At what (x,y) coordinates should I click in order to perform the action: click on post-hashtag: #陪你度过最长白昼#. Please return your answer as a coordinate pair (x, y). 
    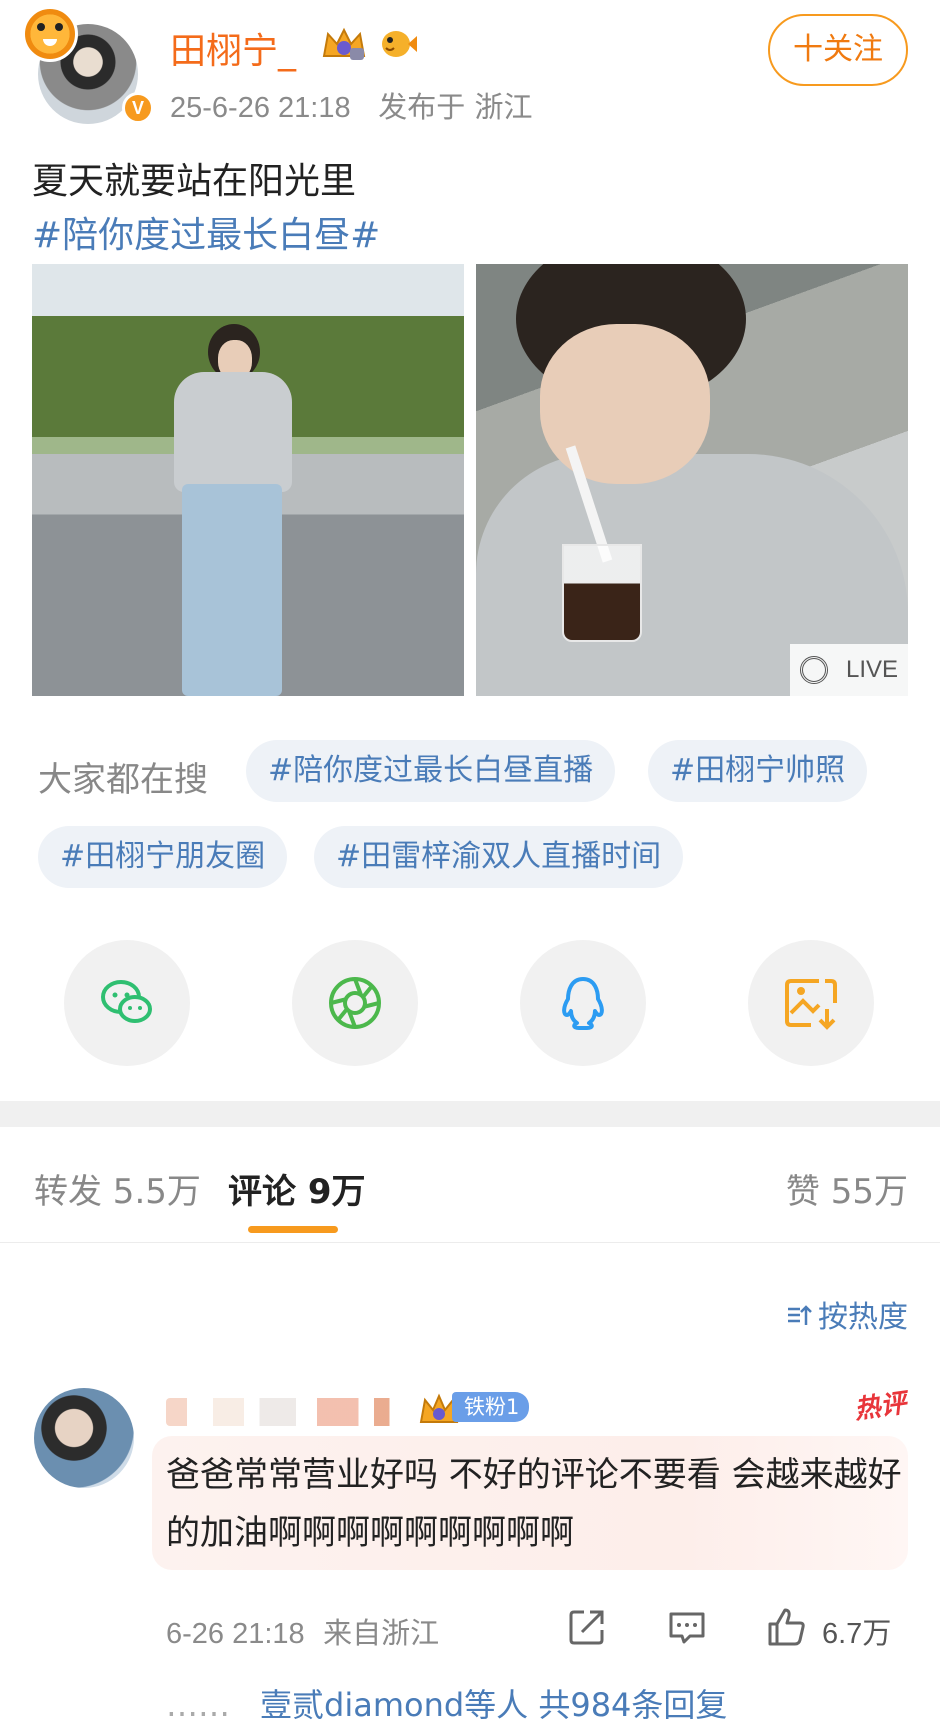
    Looking at the image, I should click on (206, 232).